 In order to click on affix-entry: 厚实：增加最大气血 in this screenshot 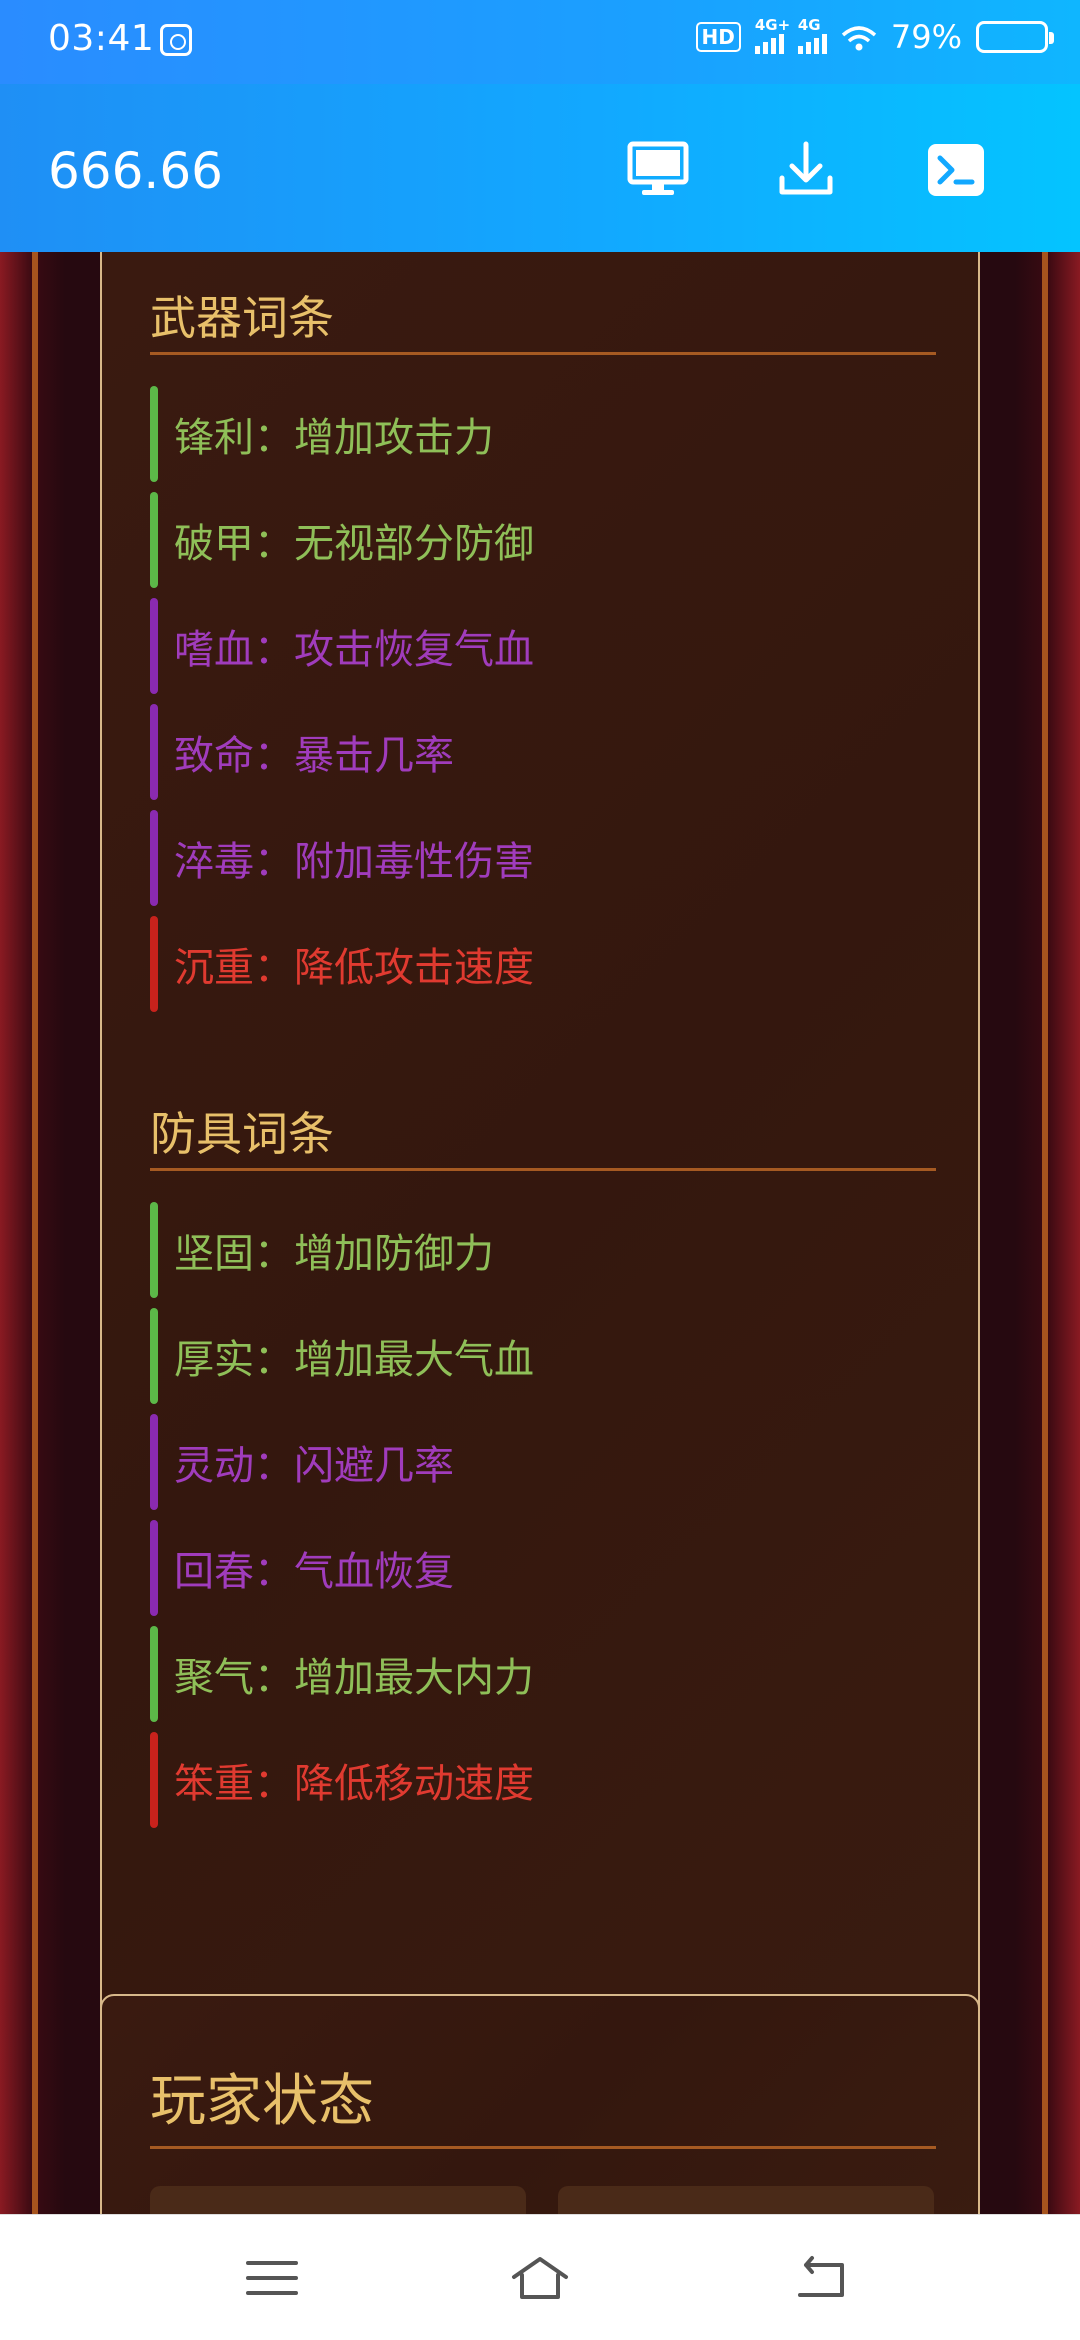, I will do `click(543, 1356)`.